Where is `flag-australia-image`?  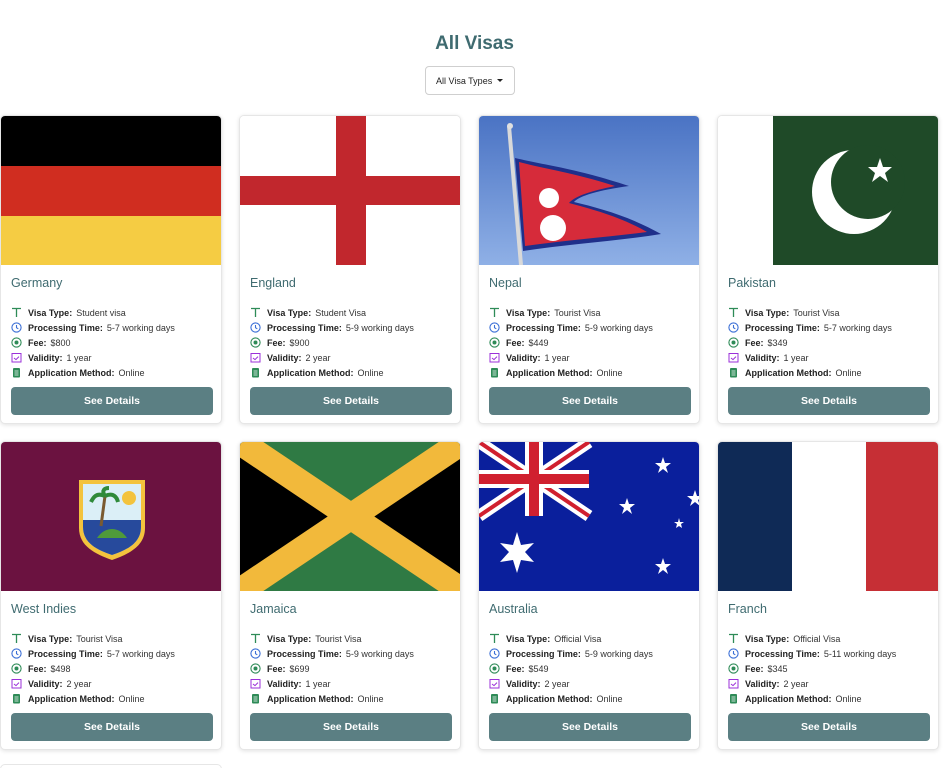 flag-australia-image is located at coordinates (589, 516).